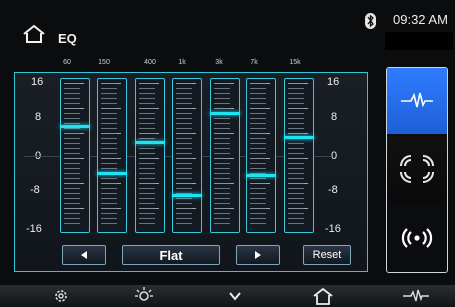  What do you see at coordinates (261, 155) in the screenshot?
I see `eq-slider-7k` at bounding box center [261, 155].